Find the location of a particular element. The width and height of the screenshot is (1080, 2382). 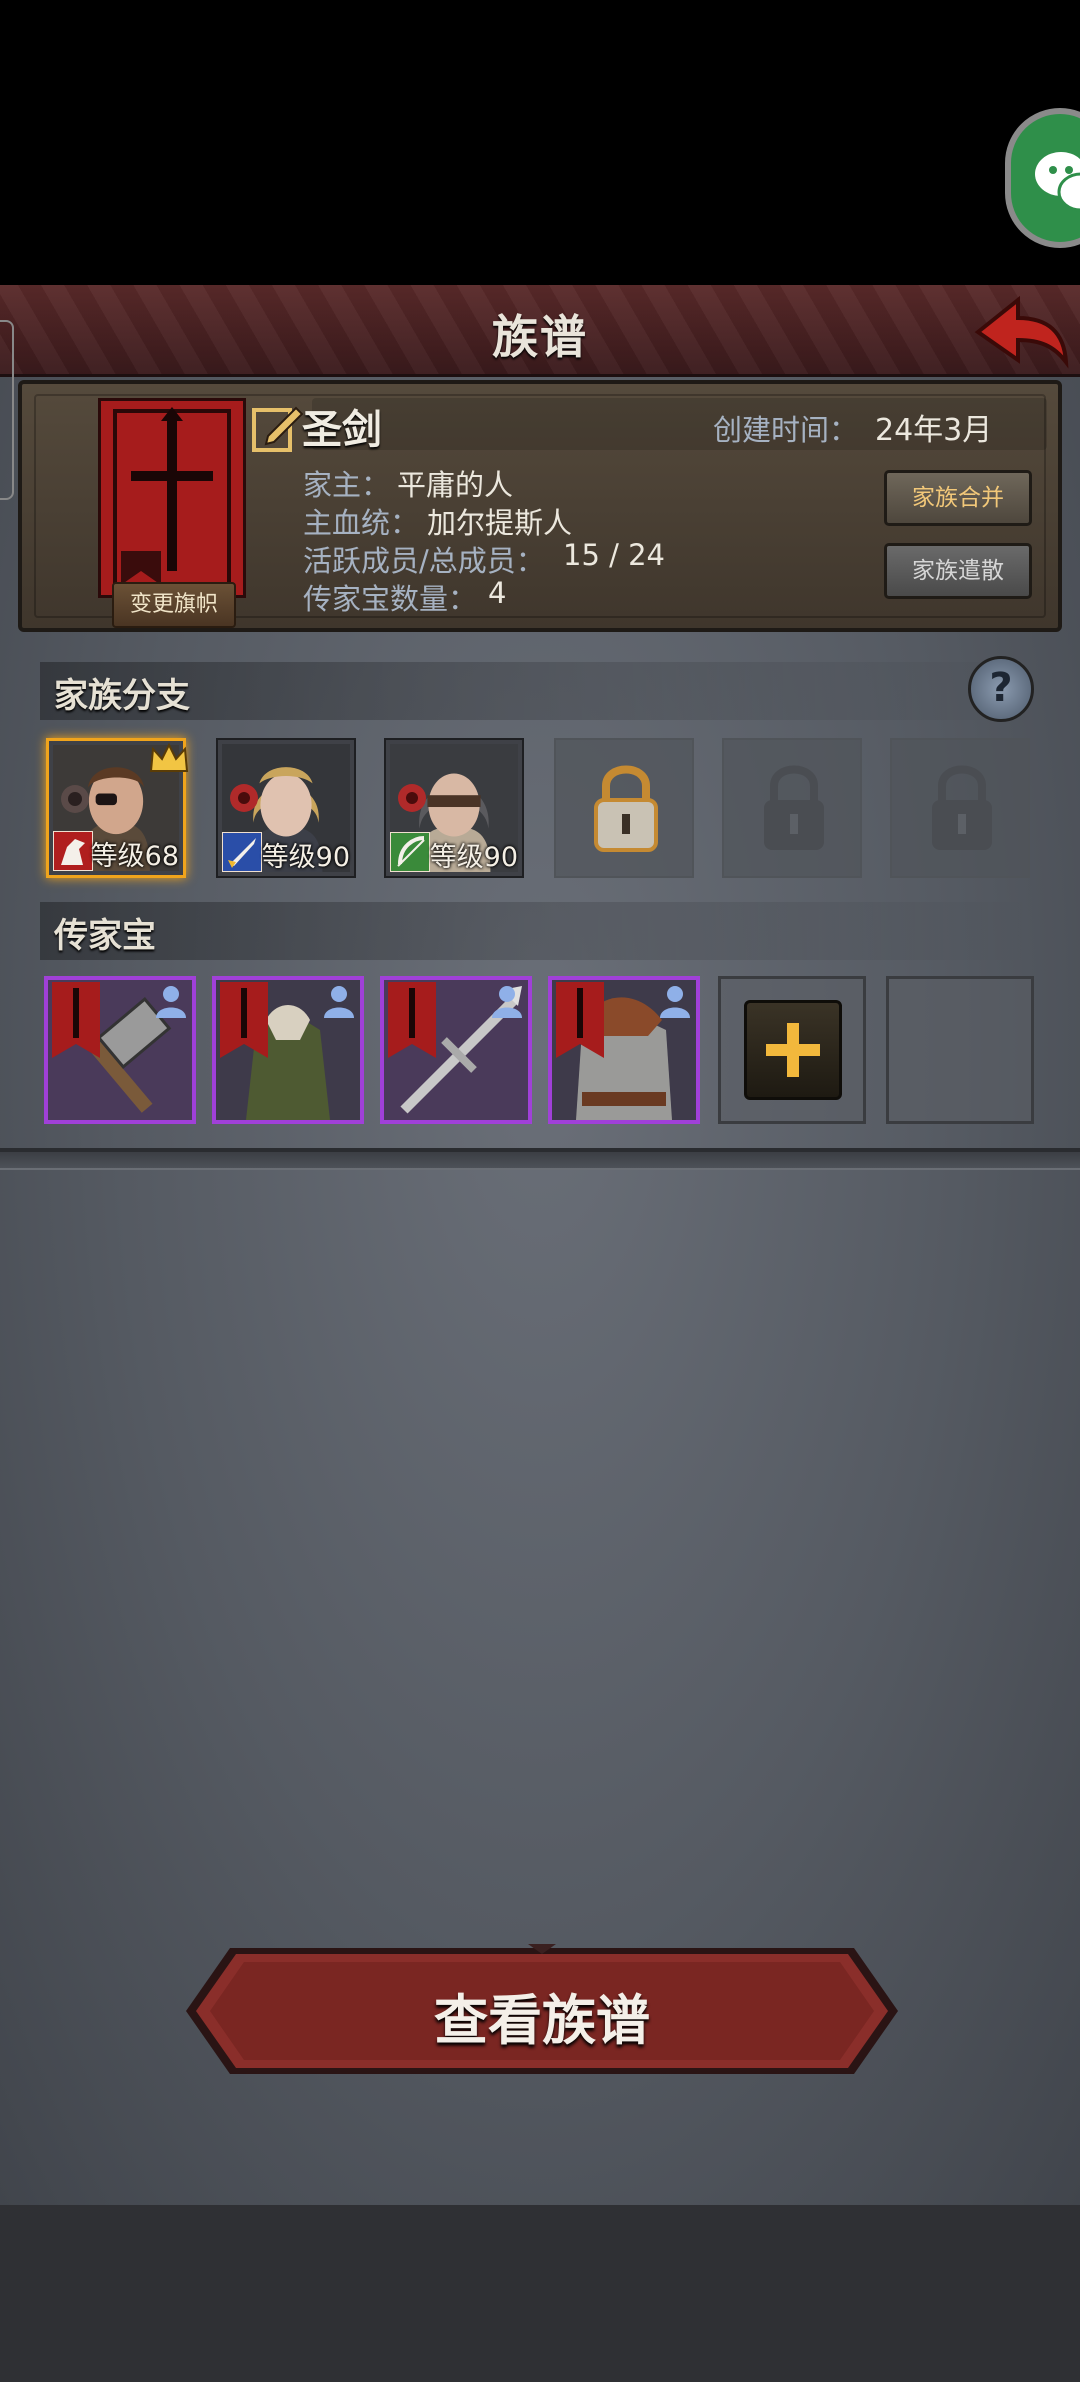

locked-slot-unlockable is located at coordinates (624, 808).